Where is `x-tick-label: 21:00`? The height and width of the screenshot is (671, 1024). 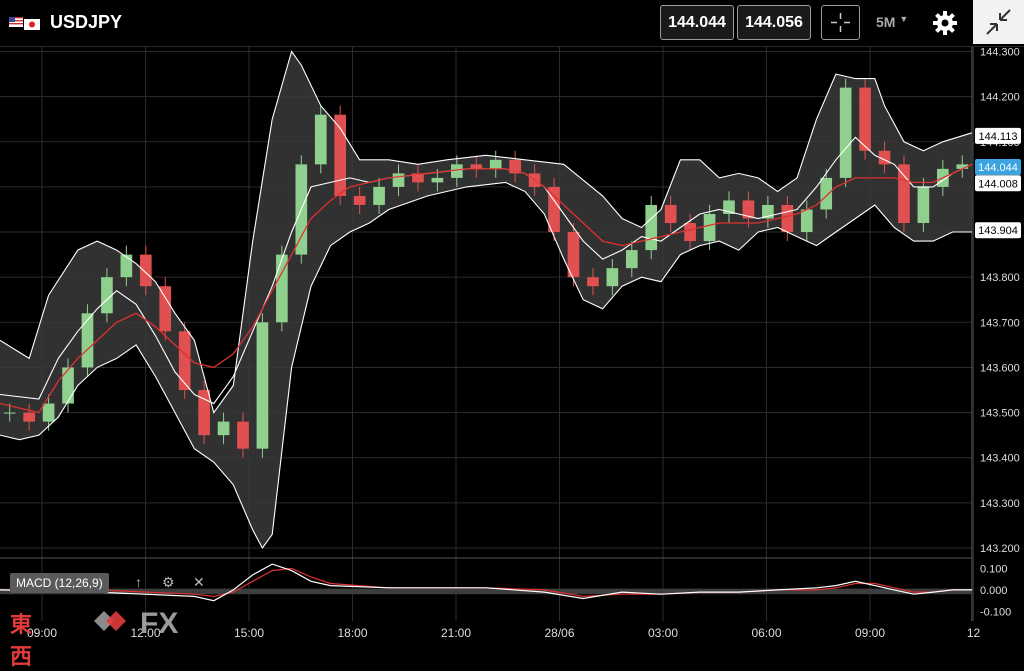 x-tick-label: 21:00 is located at coordinates (456, 633).